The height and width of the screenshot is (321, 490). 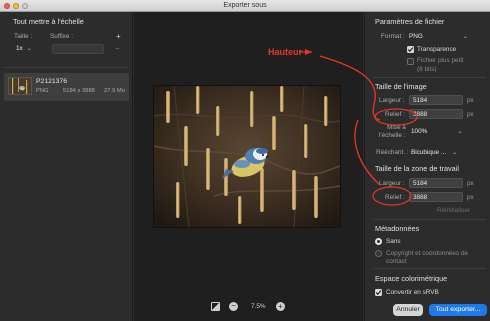 What do you see at coordinates (436, 114) in the screenshot?
I see `image-height-input: 3888` at bounding box center [436, 114].